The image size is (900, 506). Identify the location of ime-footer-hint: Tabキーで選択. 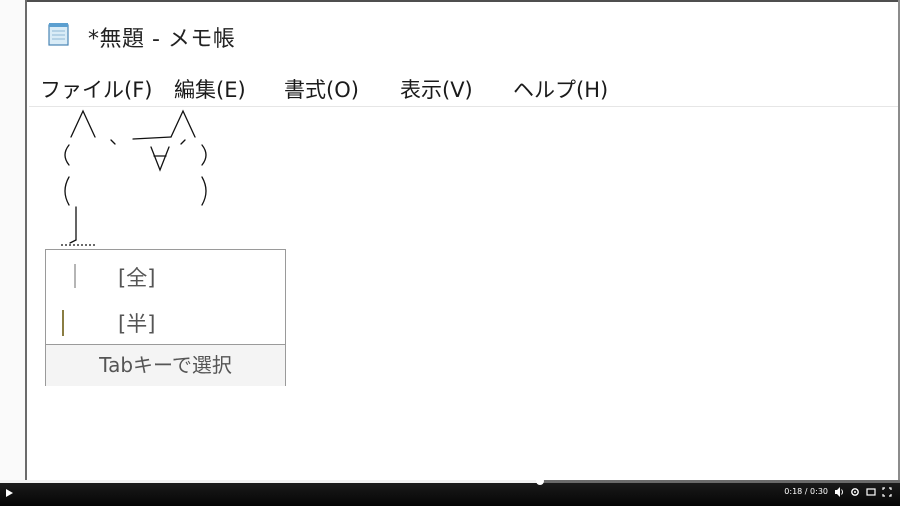
(165, 365).